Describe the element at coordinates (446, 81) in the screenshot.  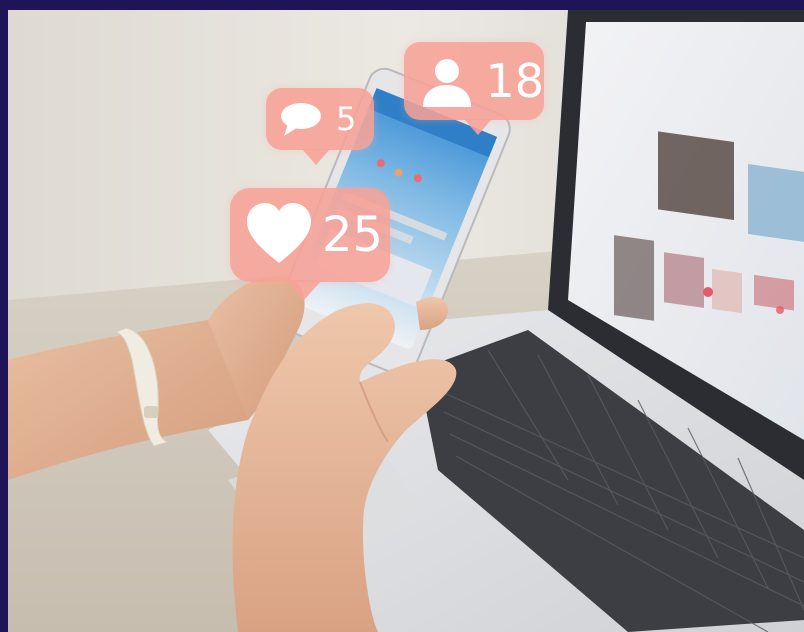
I see `person-icon` at that location.